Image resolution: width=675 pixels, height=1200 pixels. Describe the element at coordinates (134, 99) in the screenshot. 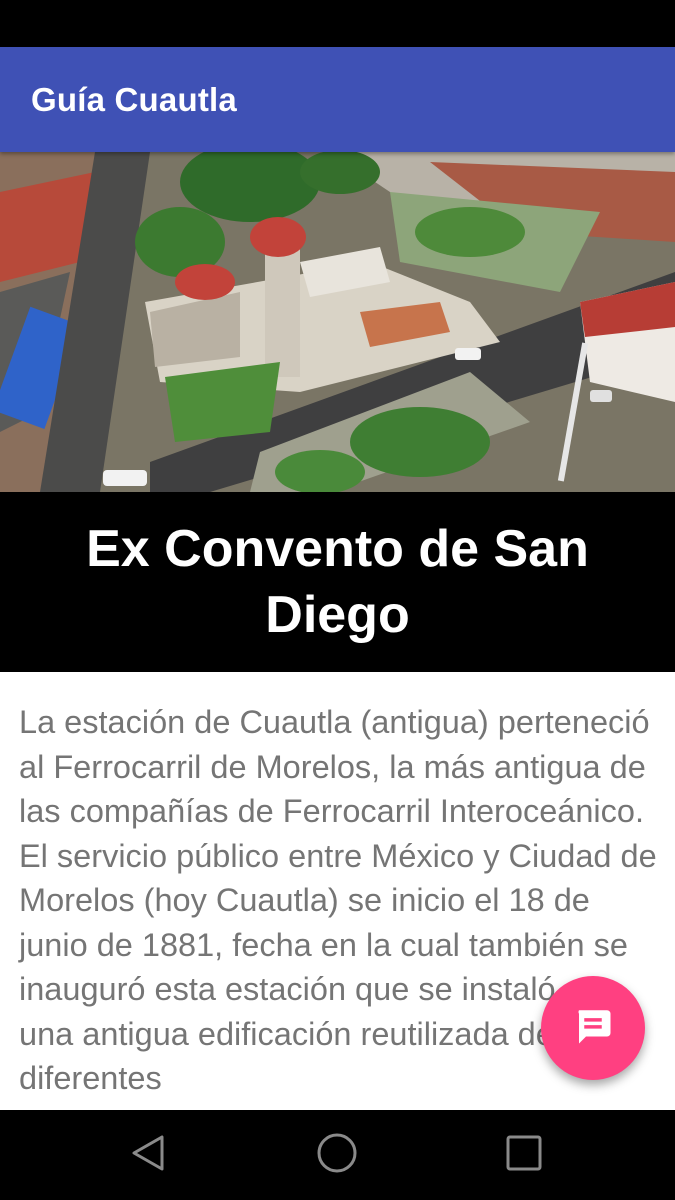

I see `app-title: Guía Cuautla` at that location.